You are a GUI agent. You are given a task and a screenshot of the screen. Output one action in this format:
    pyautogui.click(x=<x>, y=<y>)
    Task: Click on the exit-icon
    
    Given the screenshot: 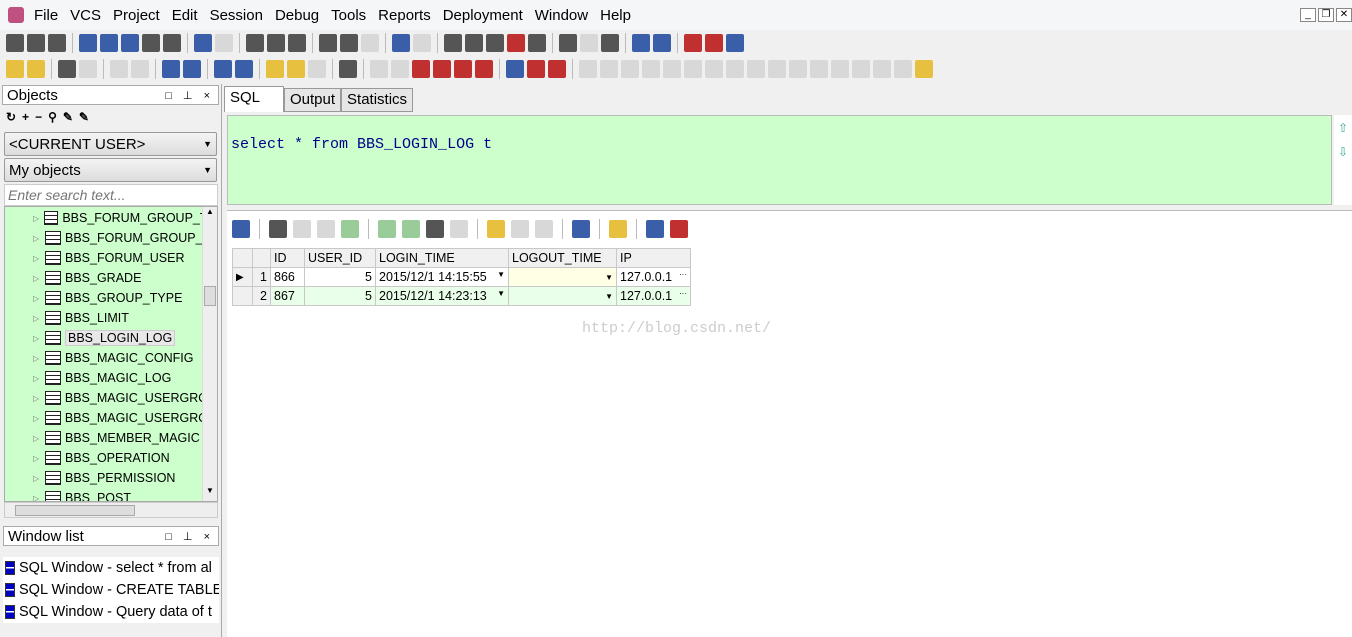 What is the action you would take?
    pyautogui.click(x=515, y=69)
    